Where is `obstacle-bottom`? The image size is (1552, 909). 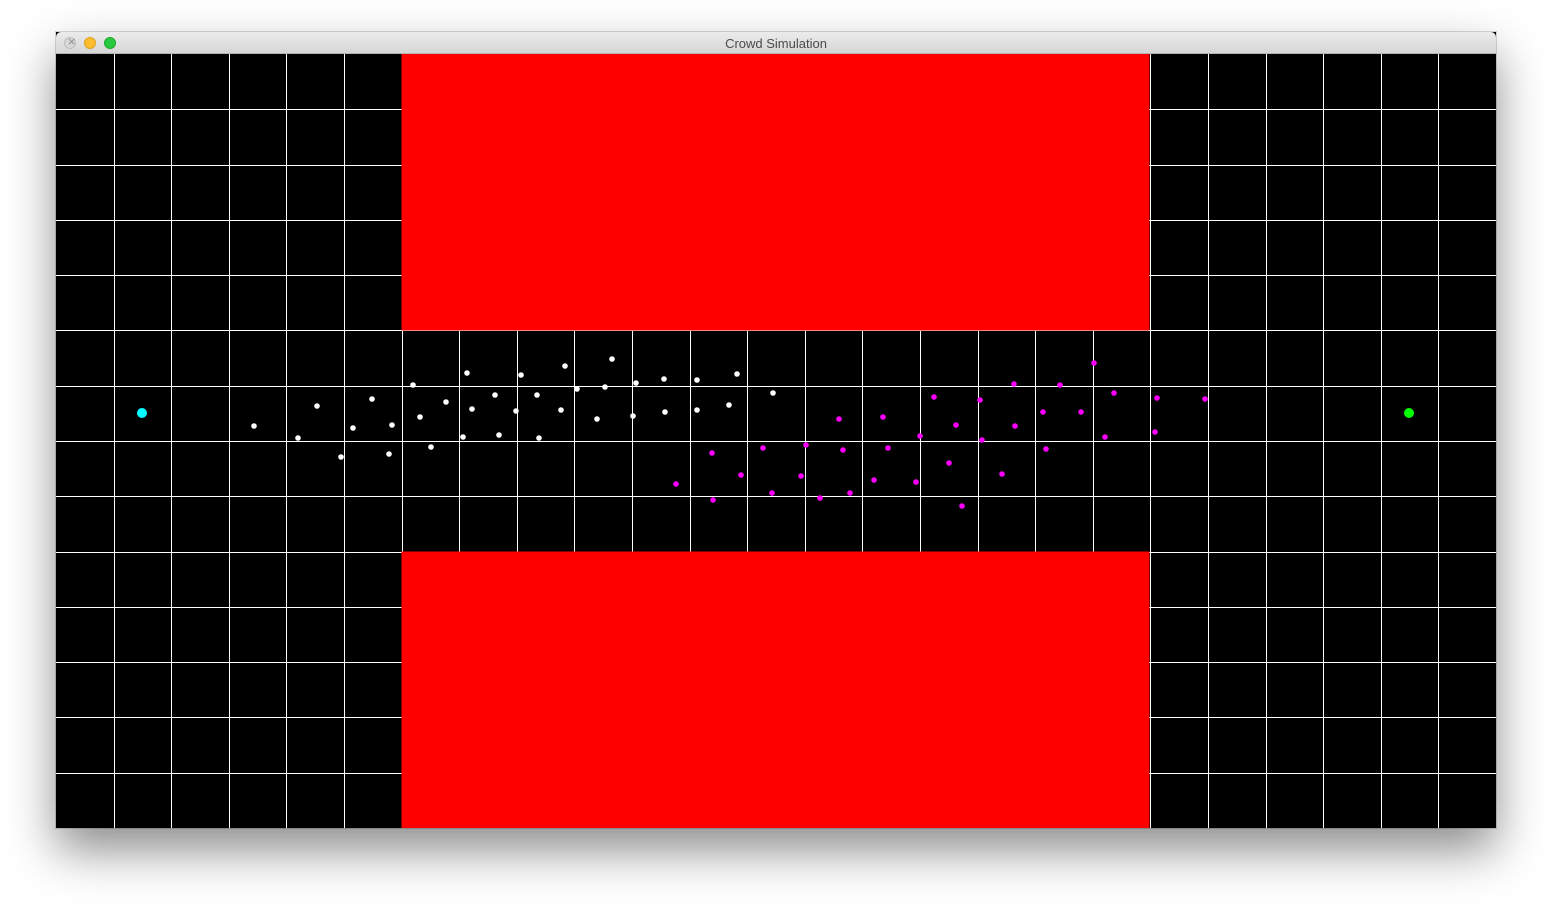
obstacle-bottom is located at coordinates (775, 689).